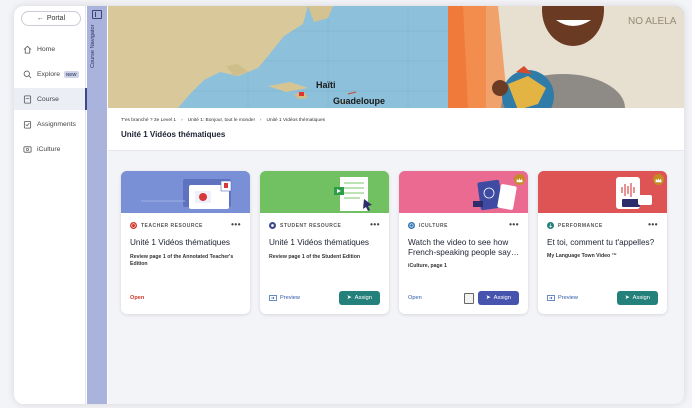  I want to click on sidebar-item-label: Assignments, so click(56, 124).